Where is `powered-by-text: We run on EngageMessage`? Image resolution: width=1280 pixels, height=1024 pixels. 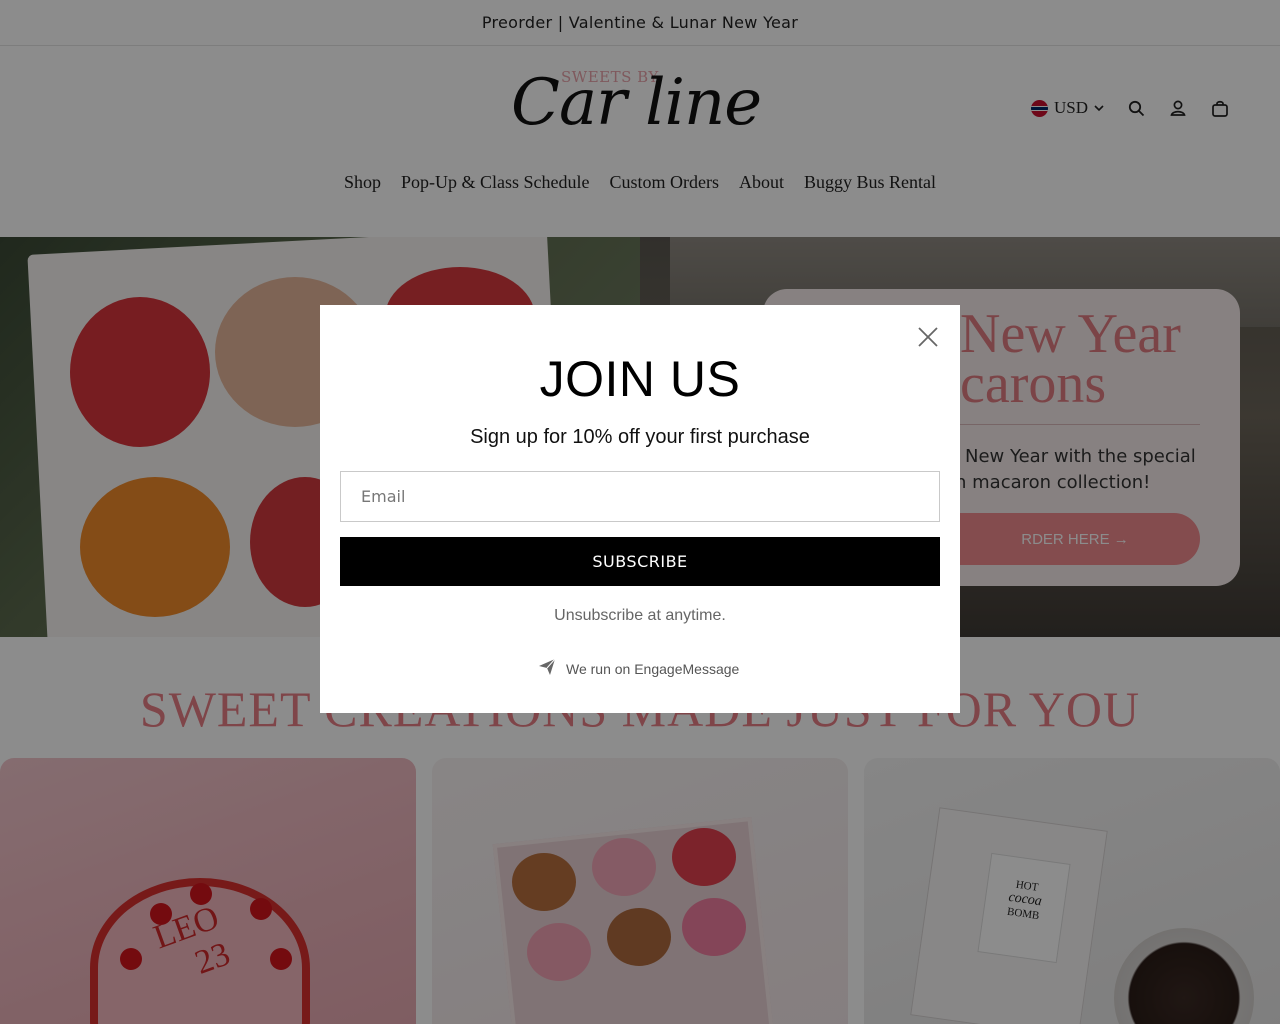 powered-by-text: We run on EngageMessage is located at coordinates (653, 668).